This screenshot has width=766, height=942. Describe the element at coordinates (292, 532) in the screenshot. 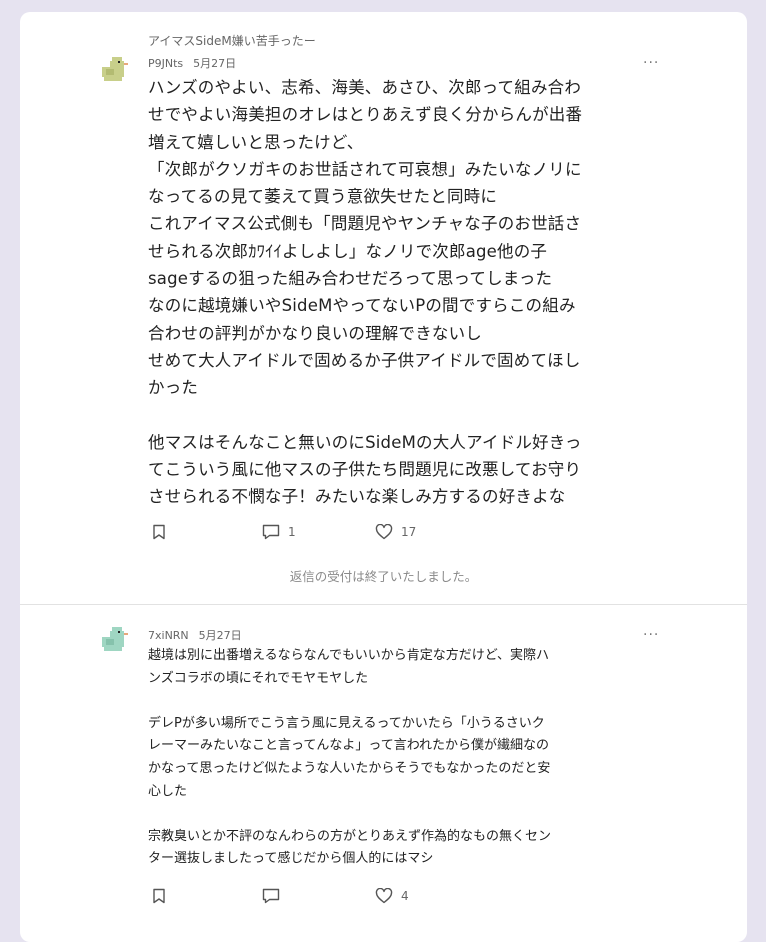

I see `reply-count: 1` at that location.